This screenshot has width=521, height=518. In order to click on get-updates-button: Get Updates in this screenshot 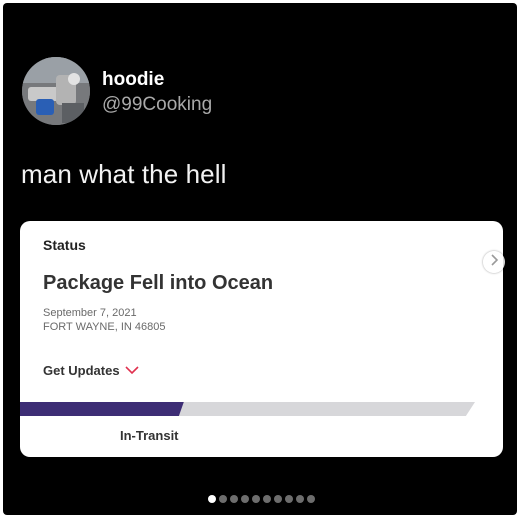, I will do `click(91, 370)`.